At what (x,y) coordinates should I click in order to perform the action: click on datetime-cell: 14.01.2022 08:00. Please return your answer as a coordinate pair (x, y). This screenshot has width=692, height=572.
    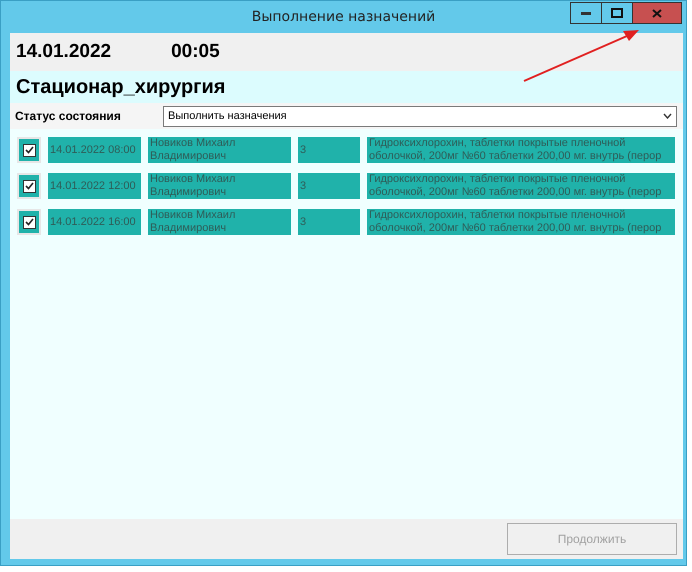
    Looking at the image, I should click on (94, 150).